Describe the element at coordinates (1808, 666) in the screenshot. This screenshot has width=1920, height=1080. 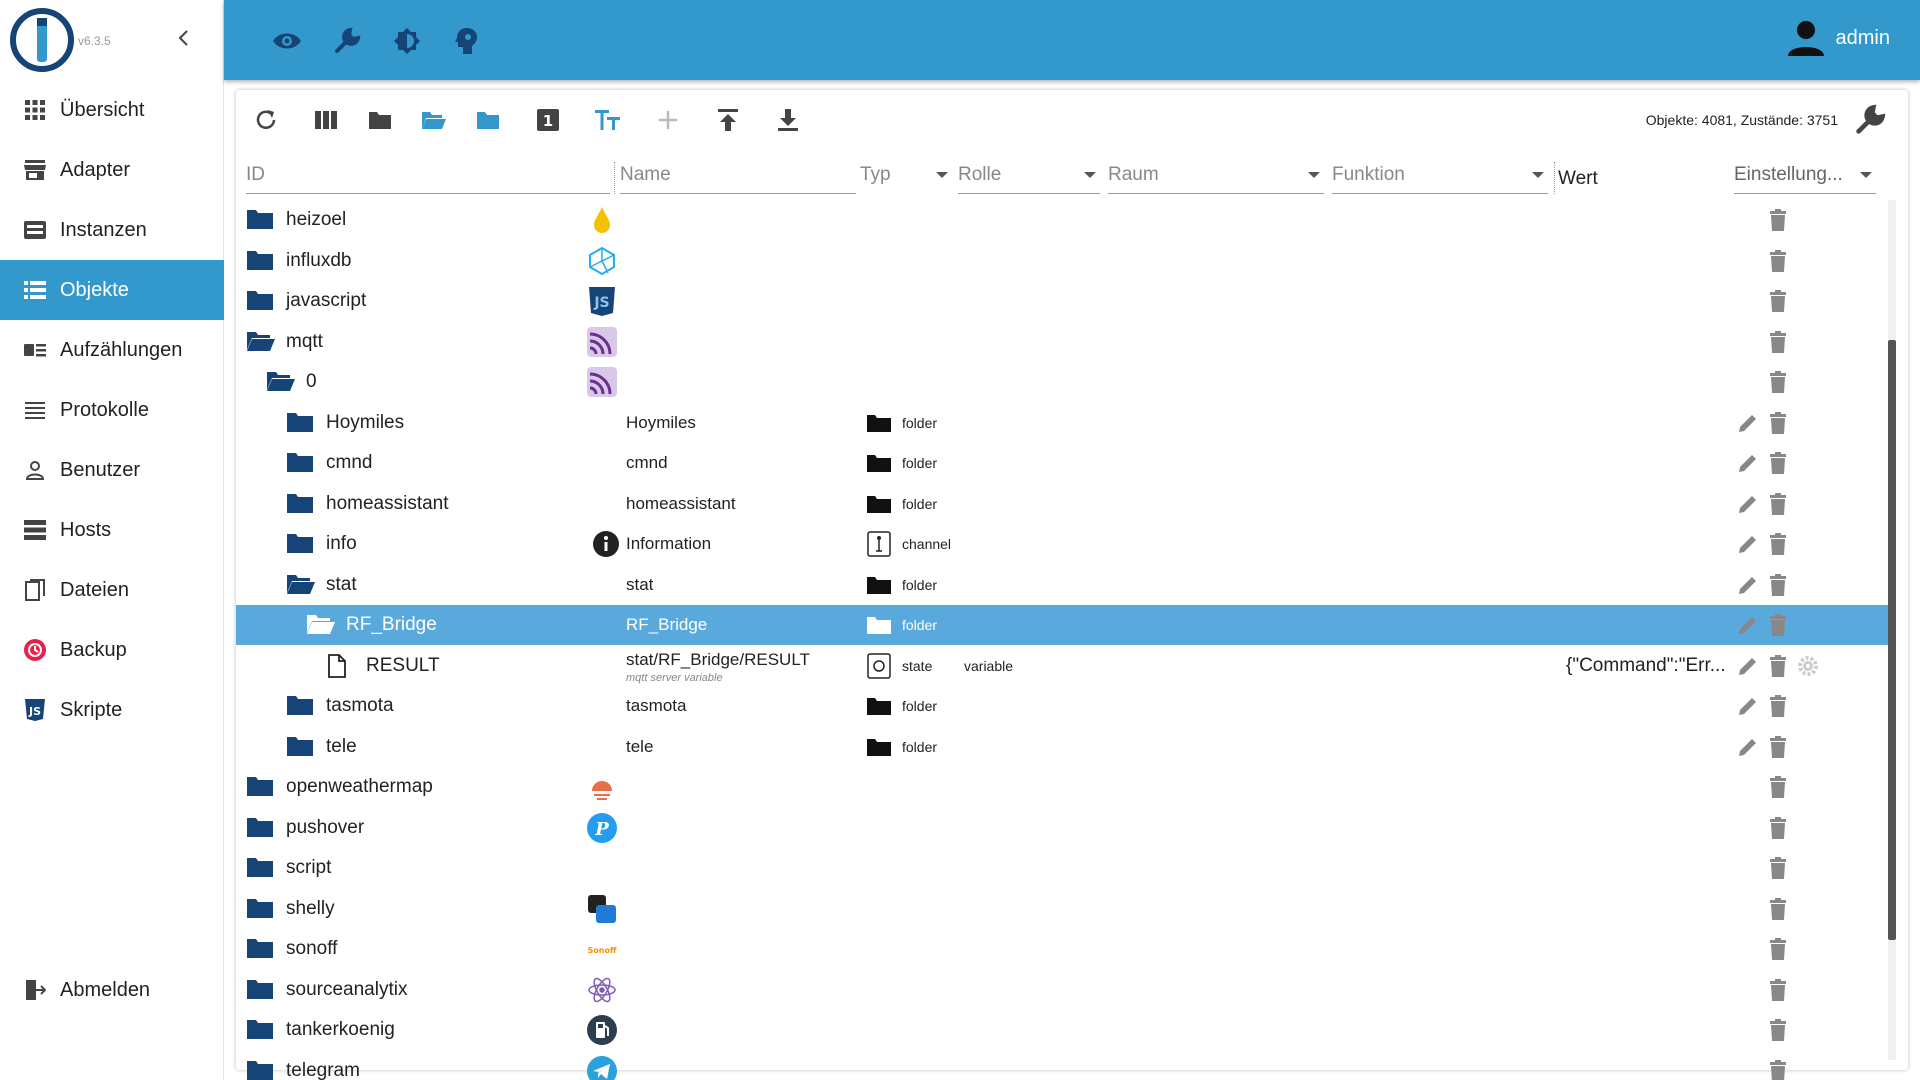
I see `gear-icon` at that location.